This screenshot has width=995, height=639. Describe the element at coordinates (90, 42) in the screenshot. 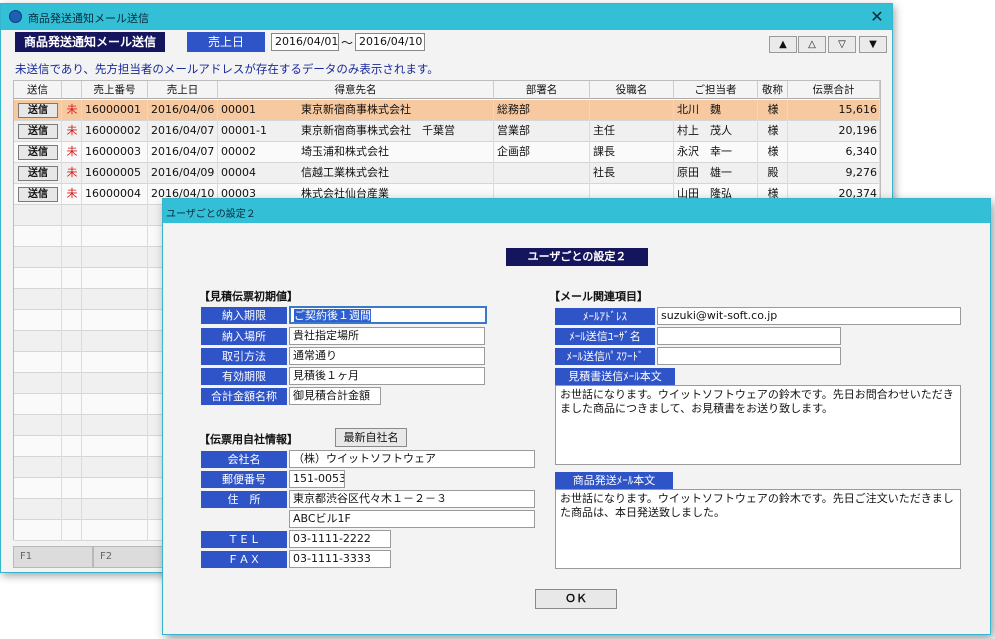

I see `page-title: 商品発送通知メール送信` at that location.